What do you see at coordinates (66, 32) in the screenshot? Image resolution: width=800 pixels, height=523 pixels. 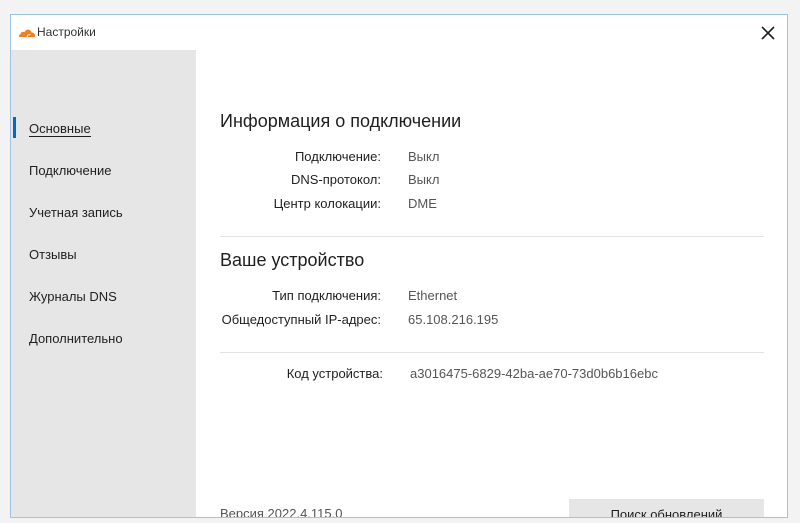 I see `window-title: Настройки` at bounding box center [66, 32].